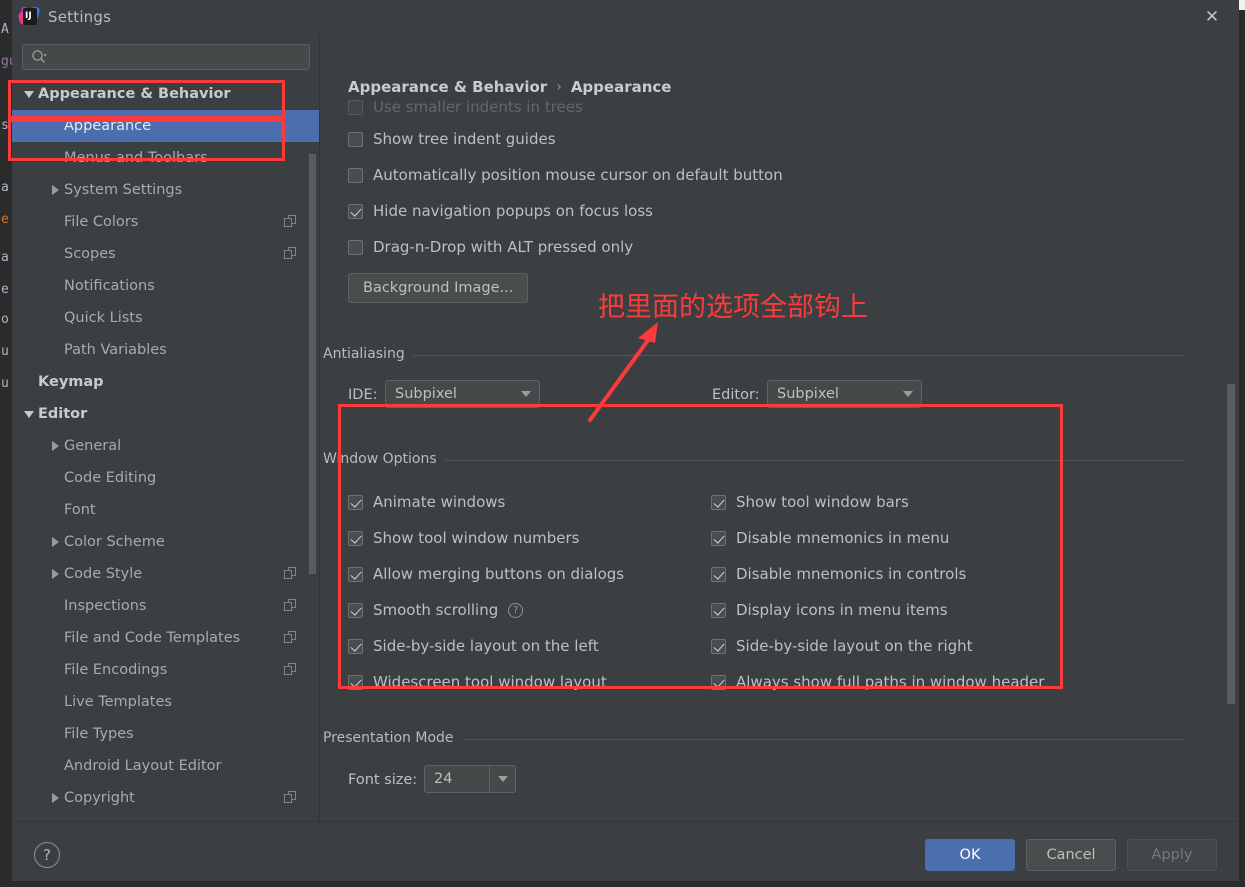 Image resolution: width=1245 pixels, height=887 pixels. I want to click on close-icon: ✕, so click(1212, 17).